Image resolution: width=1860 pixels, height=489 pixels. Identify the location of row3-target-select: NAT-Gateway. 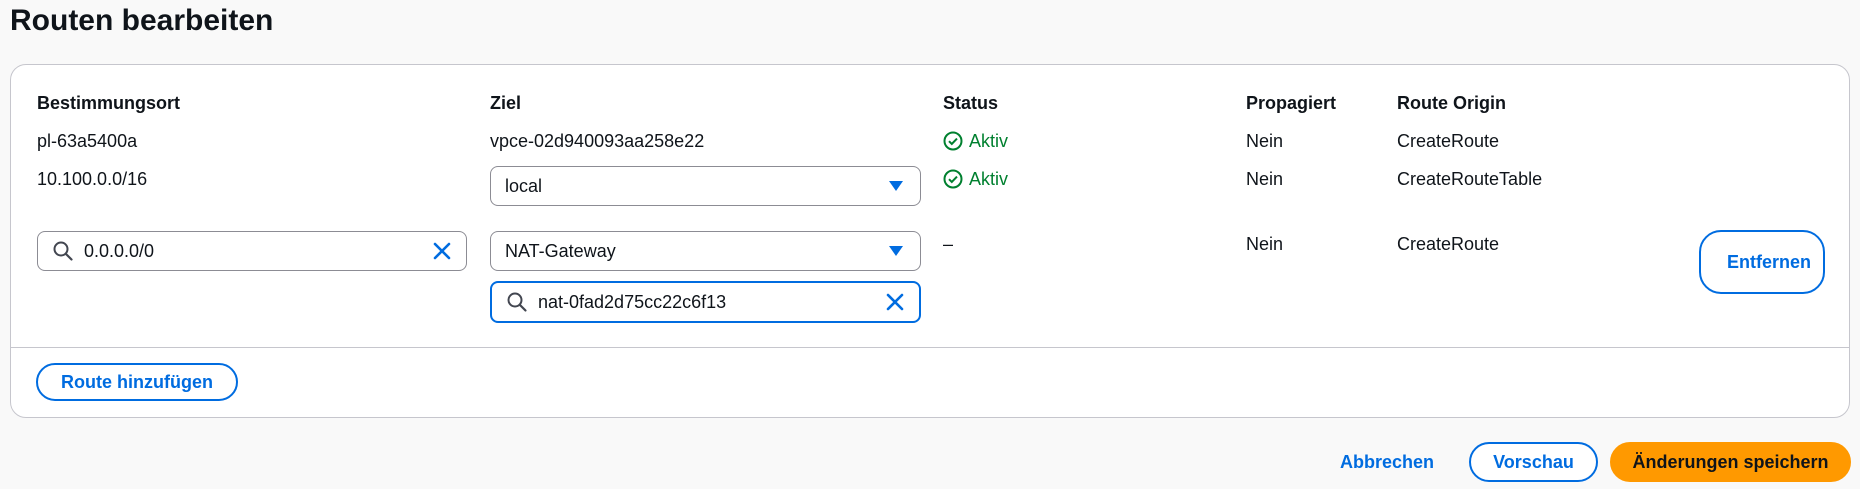
(705, 251).